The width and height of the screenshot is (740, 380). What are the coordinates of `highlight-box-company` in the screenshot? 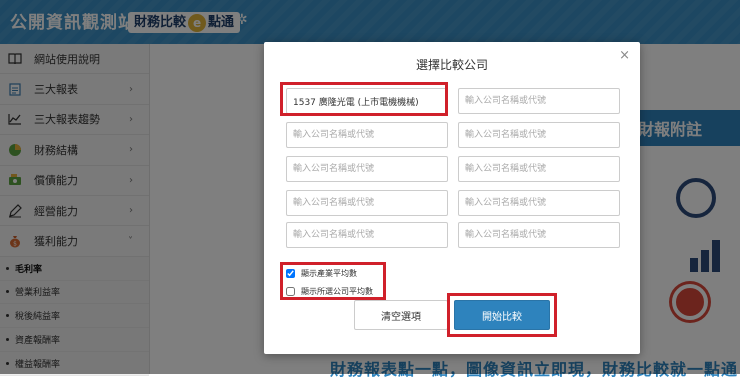 It's located at (364, 99).